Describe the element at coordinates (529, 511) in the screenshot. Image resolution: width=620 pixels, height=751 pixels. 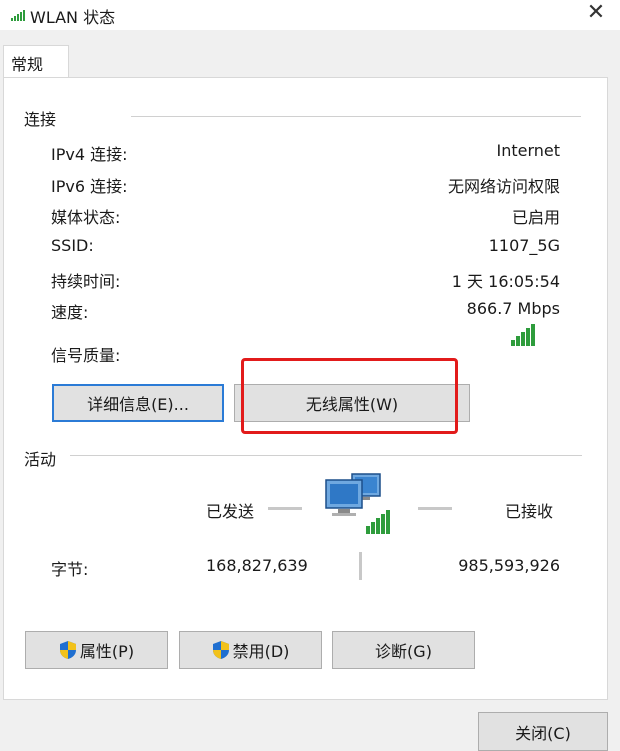
I see `received-label: 已接收` at that location.